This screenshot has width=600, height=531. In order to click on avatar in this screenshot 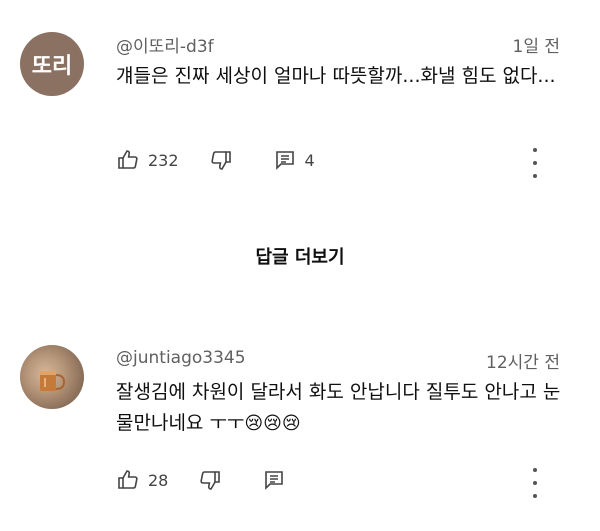, I will do `click(52, 377)`.